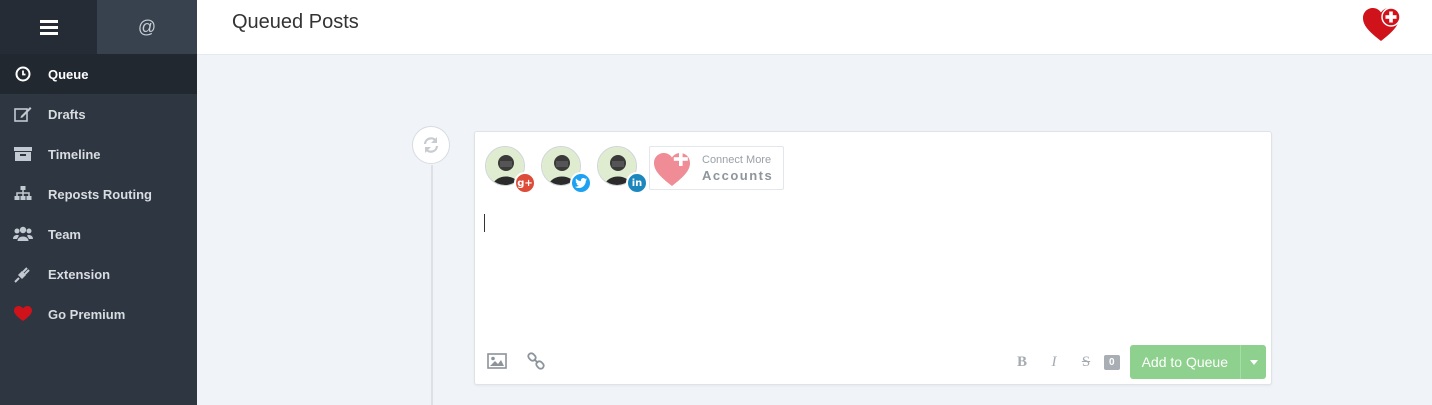  I want to click on format-toolbar: B I S 0 Add to Queue, so click(1136, 362).